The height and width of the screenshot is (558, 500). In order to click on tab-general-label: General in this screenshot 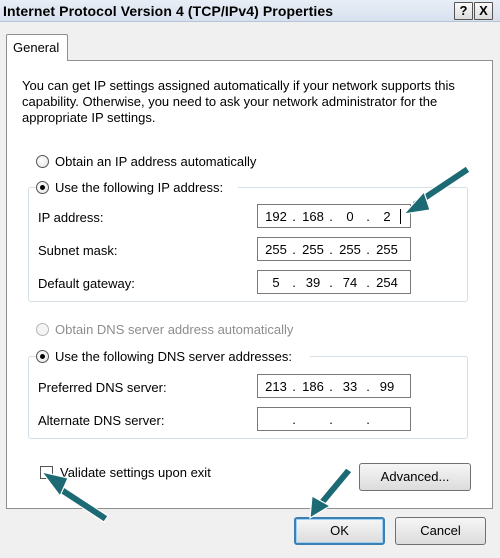, I will do `click(36, 47)`.